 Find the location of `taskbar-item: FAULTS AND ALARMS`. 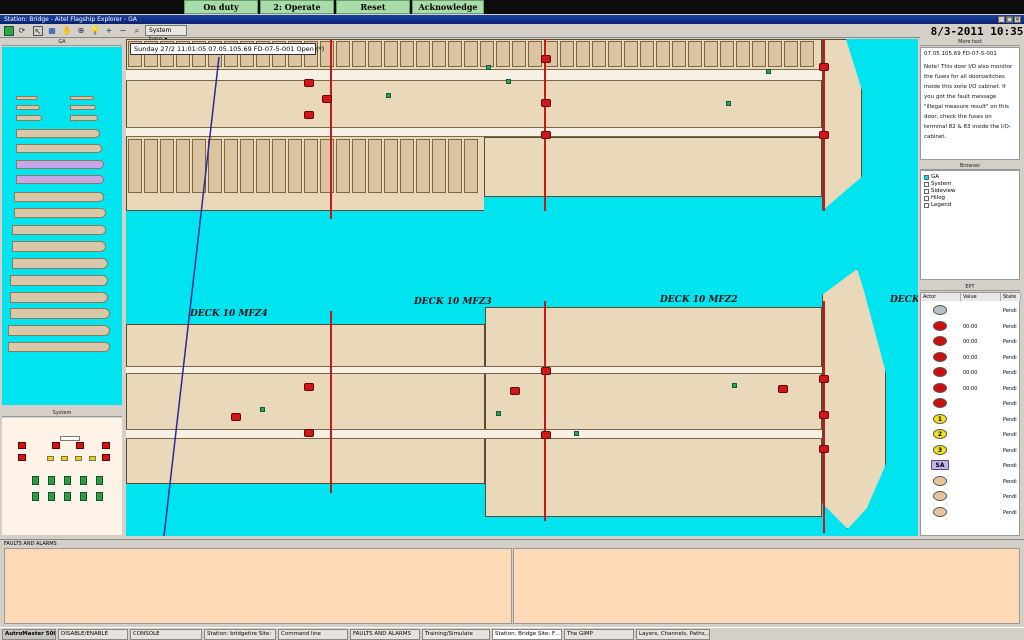

taskbar-item: FAULTS AND ALARMS is located at coordinates (385, 634).